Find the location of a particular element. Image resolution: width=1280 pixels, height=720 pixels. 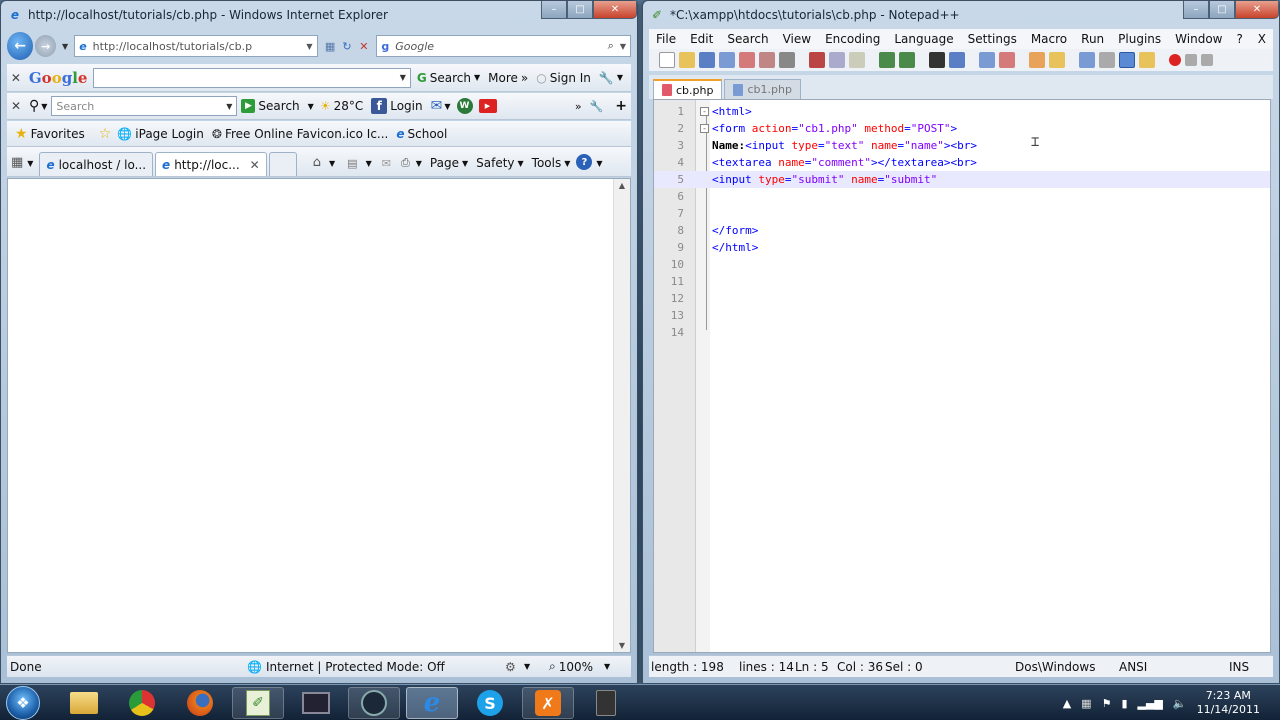

code-line: 10 is located at coordinates (962, 264).